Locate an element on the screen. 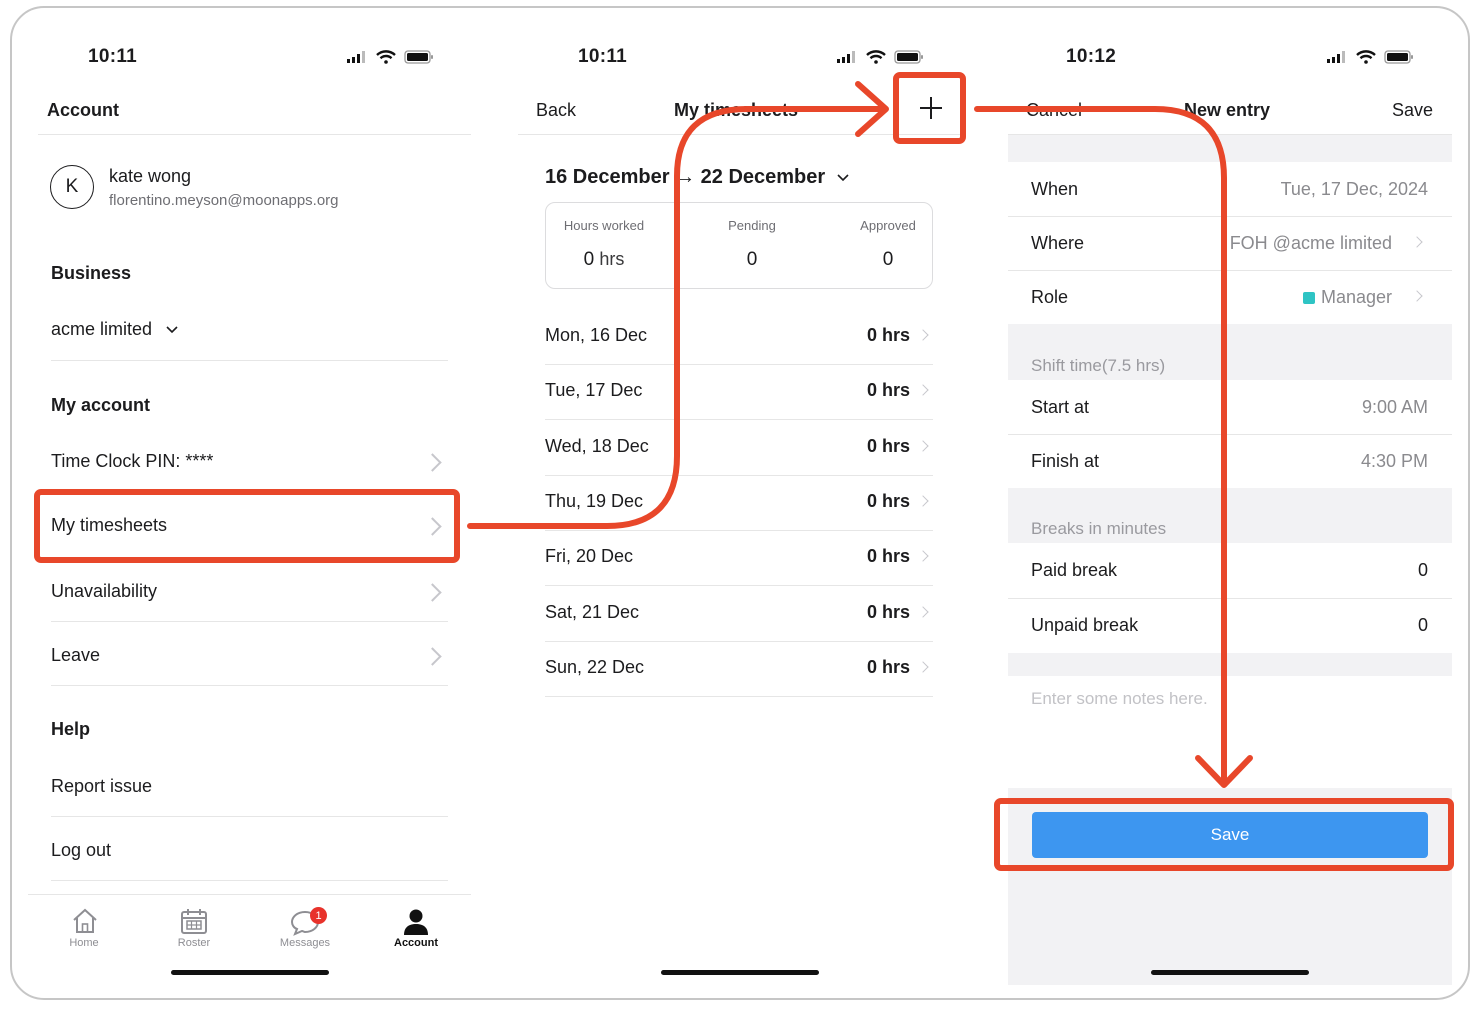  highlight-add-button is located at coordinates (929, 108).